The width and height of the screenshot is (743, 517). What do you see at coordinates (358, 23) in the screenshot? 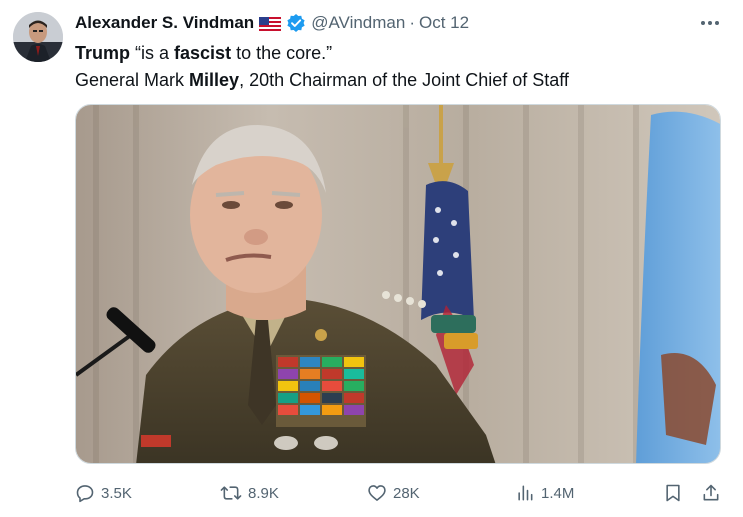
I see `handle: @AVindman` at bounding box center [358, 23].